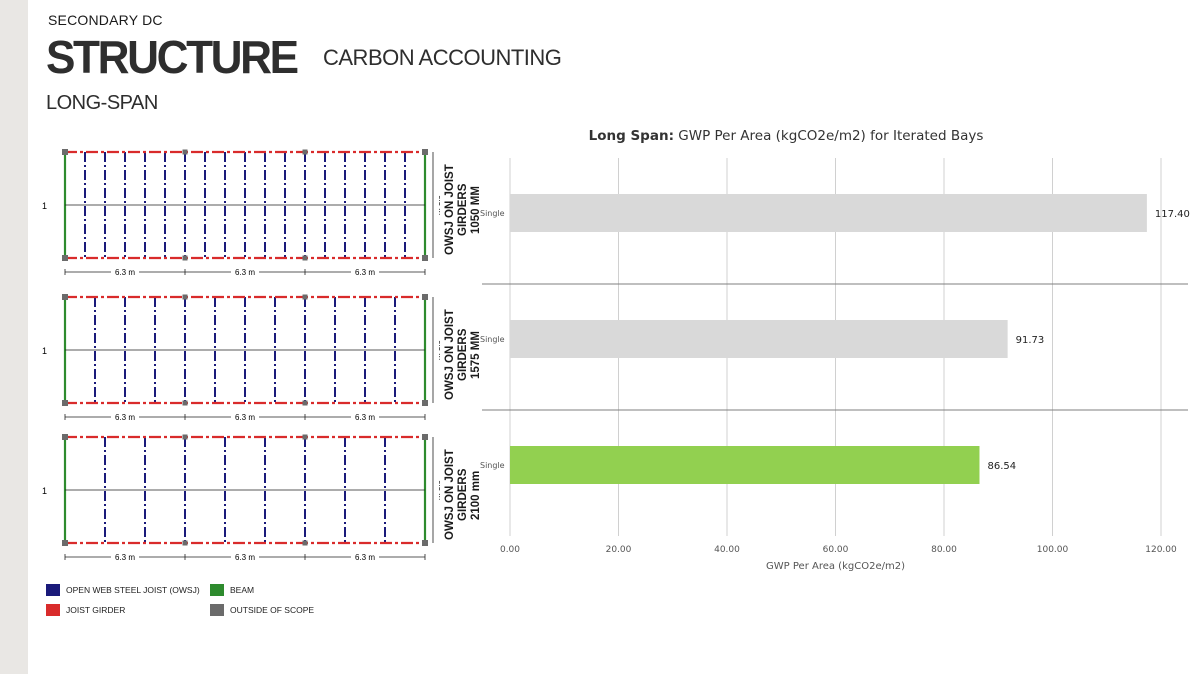 The width and height of the screenshot is (1200, 674). What do you see at coordinates (510, 550) in the screenshot?
I see `x-tick-label: 0.00` at bounding box center [510, 550].